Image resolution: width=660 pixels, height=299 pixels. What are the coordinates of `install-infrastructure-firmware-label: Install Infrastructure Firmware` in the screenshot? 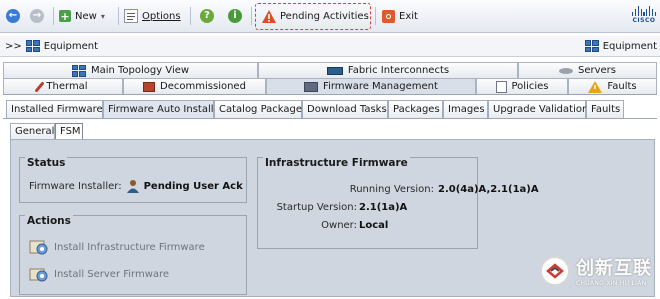 It's located at (129, 247).